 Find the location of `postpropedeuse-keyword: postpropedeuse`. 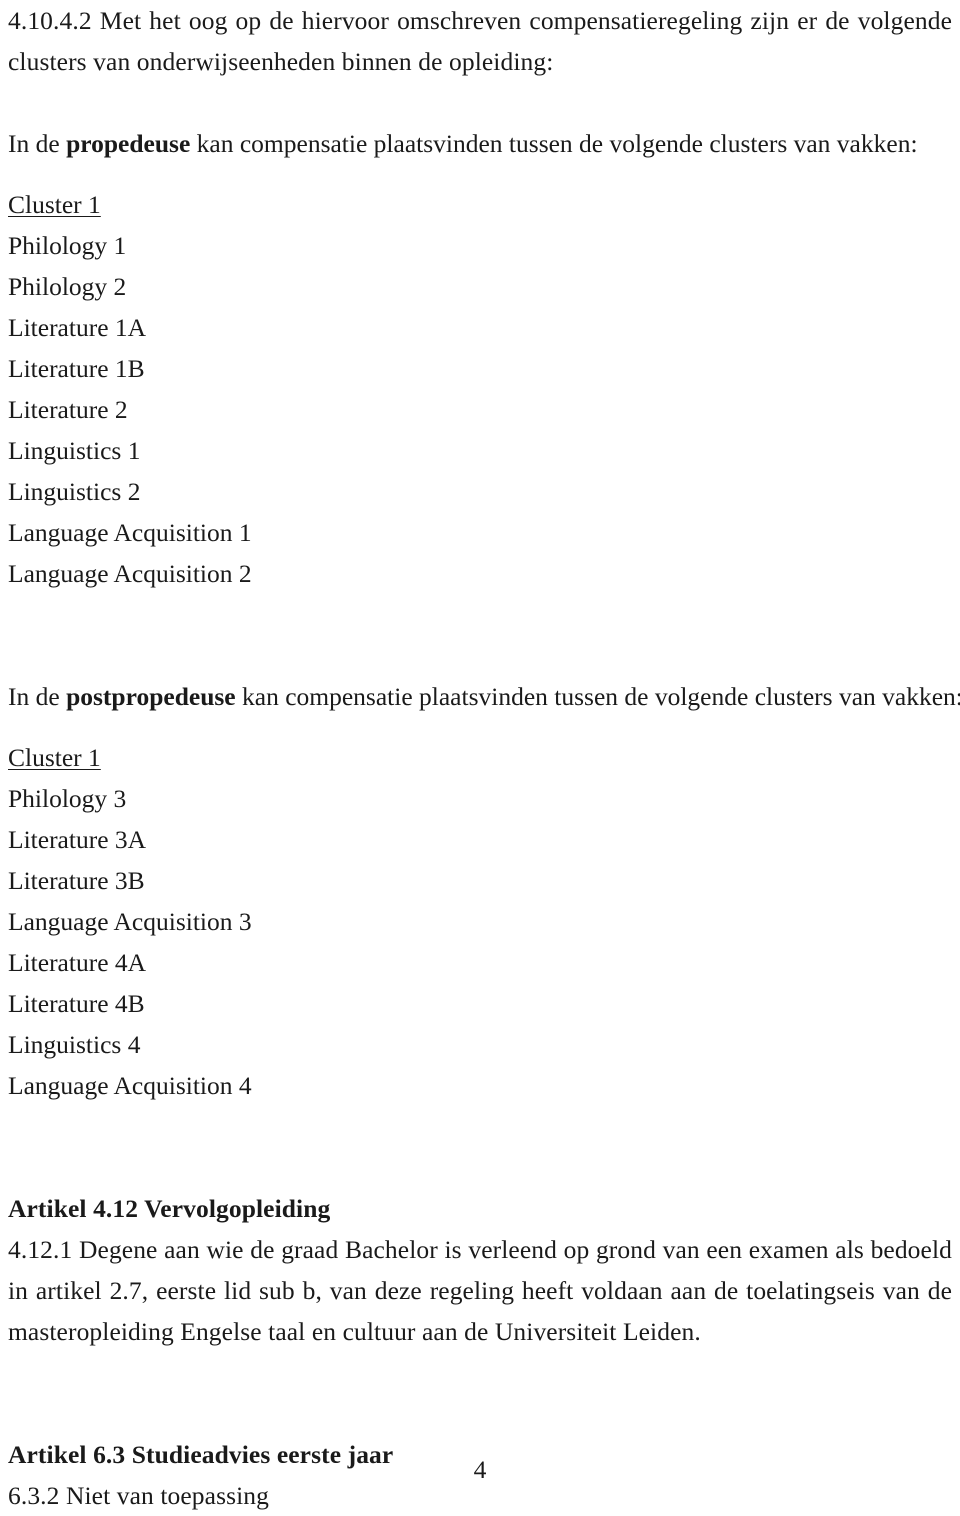

postpropedeuse-keyword: postpropedeuse is located at coordinates (151, 696).